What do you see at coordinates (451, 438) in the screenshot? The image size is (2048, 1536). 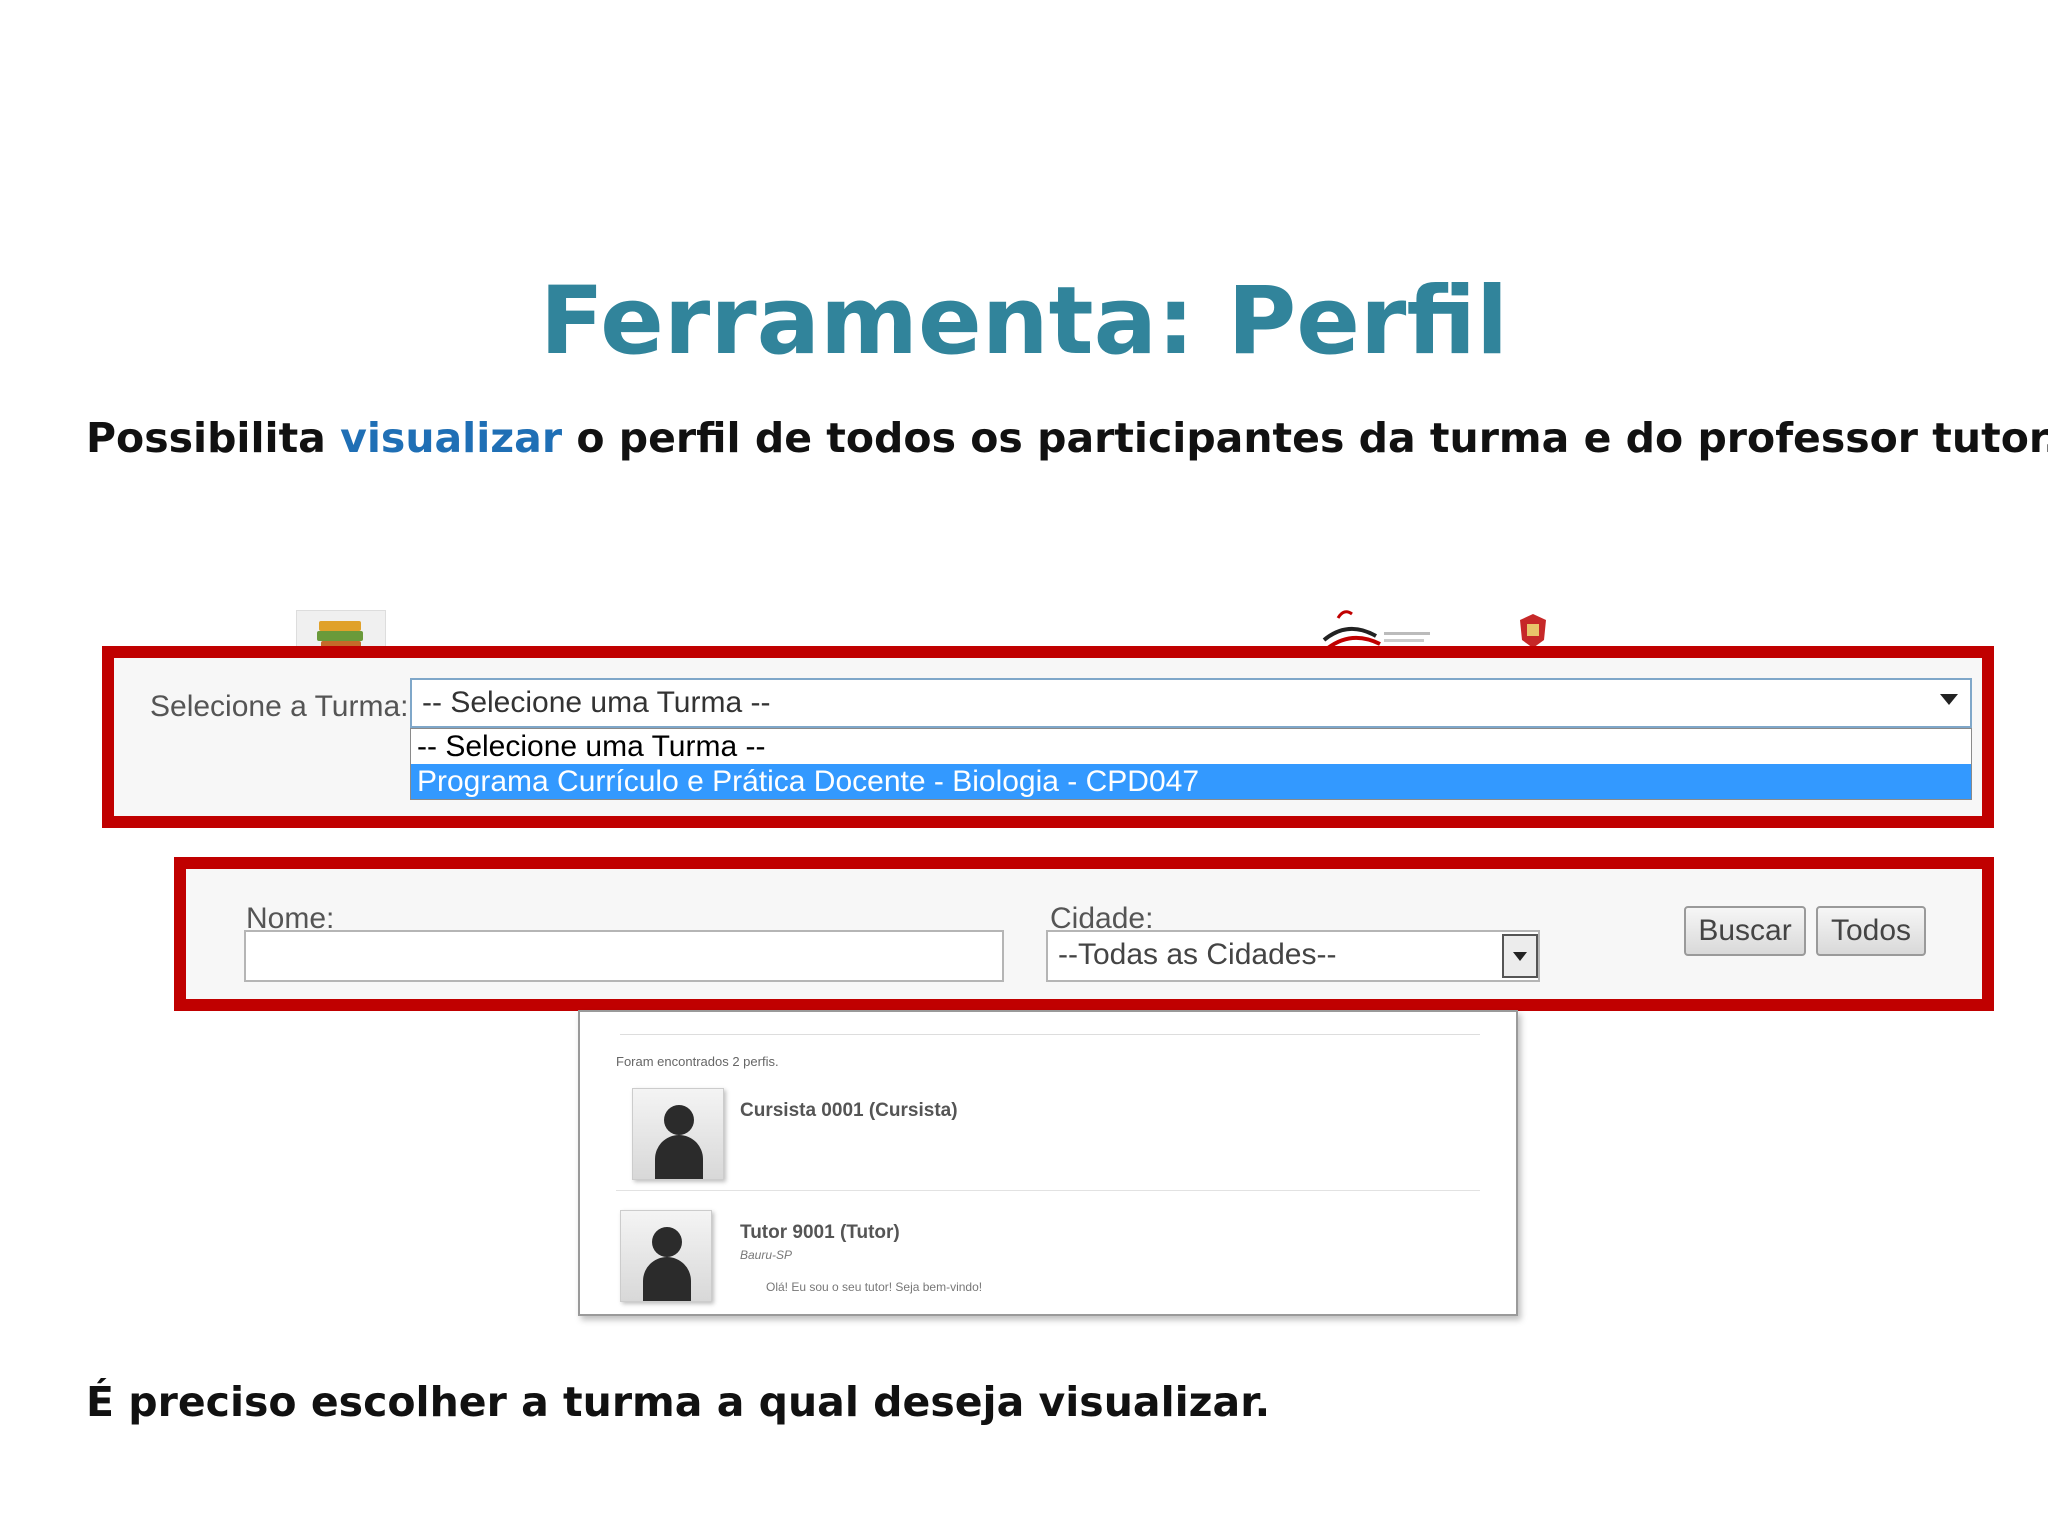 I see `intro-highlight: visualizar` at bounding box center [451, 438].